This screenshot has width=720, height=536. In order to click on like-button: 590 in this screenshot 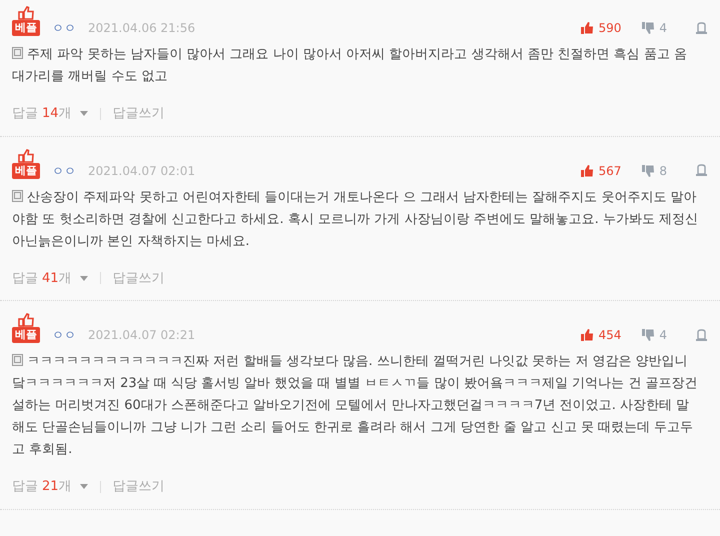, I will do `click(601, 28)`.